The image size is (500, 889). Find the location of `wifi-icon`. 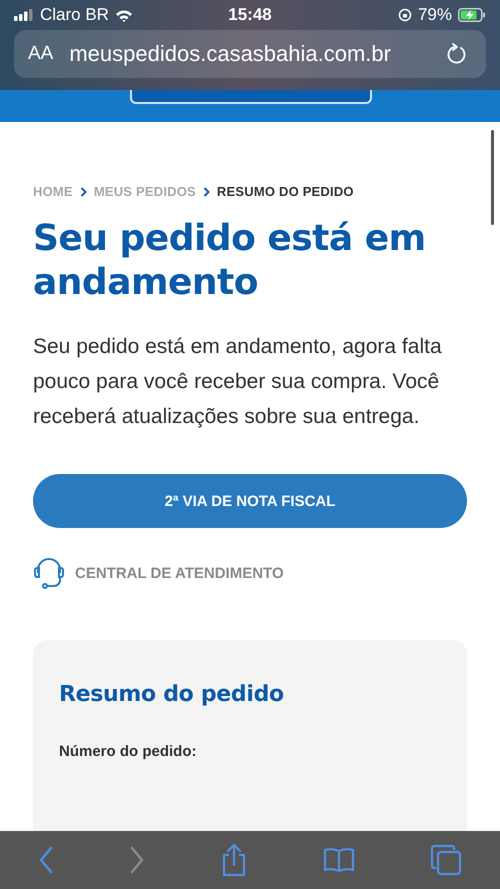

wifi-icon is located at coordinates (123, 15).